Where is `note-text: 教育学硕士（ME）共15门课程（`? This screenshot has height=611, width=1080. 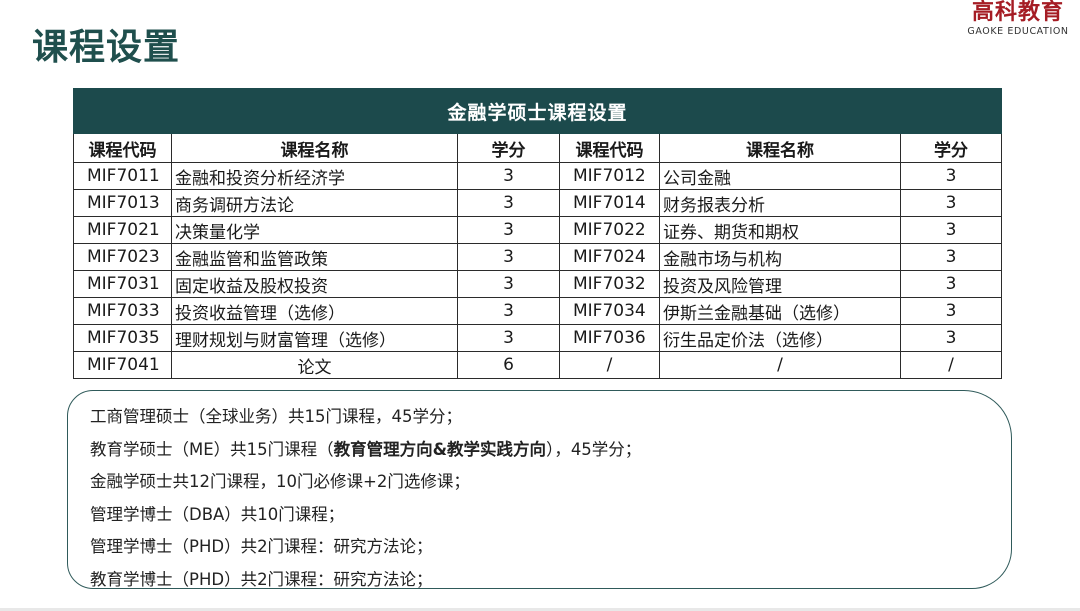 note-text: 教育学硕士（ME）共15门课程（ is located at coordinates (212, 449).